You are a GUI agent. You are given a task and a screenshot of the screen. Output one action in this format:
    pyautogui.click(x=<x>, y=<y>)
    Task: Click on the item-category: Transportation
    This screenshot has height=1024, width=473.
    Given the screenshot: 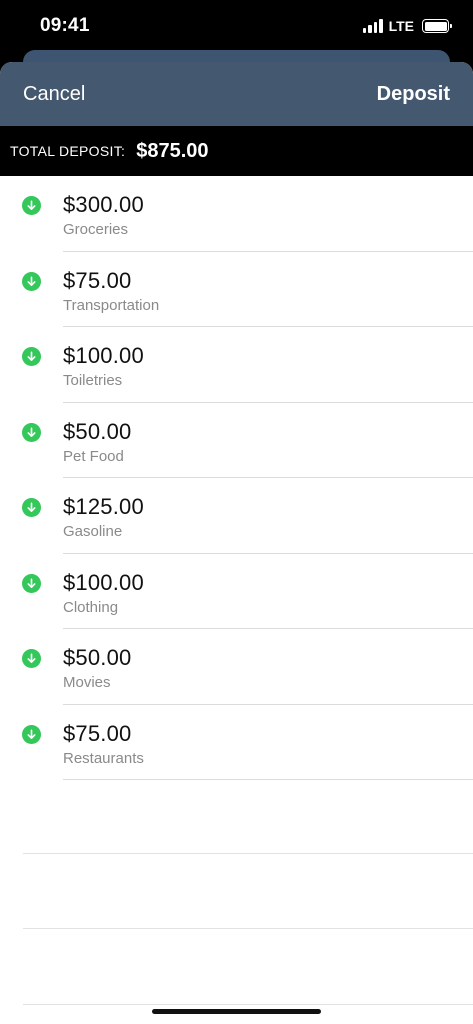 What is the action you would take?
    pyautogui.click(x=111, y=305)
    